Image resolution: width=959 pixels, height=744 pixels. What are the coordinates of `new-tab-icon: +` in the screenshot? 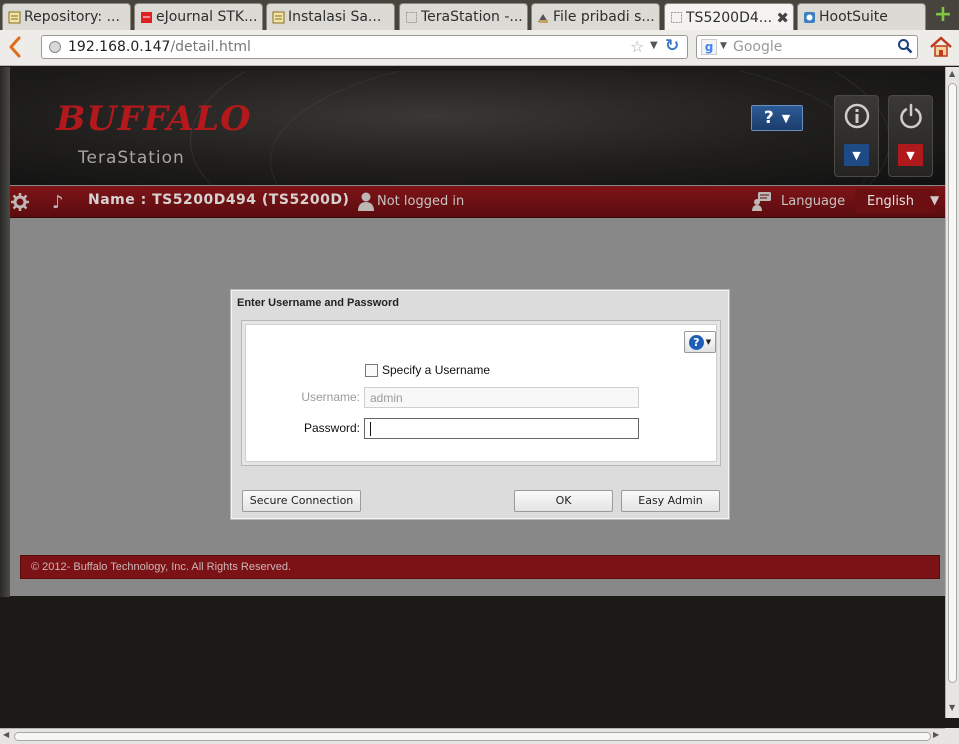 It's located at (943, 15).